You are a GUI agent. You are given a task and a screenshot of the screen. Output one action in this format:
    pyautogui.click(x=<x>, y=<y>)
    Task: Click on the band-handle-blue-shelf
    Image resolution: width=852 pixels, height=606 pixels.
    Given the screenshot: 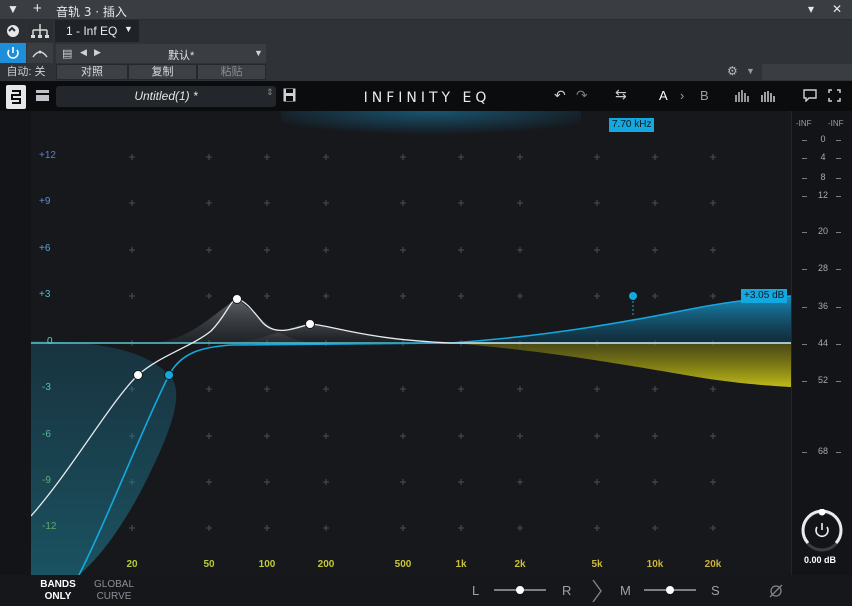 What is the action you would take?
    pyautogui.click(x=633, y=296)
    